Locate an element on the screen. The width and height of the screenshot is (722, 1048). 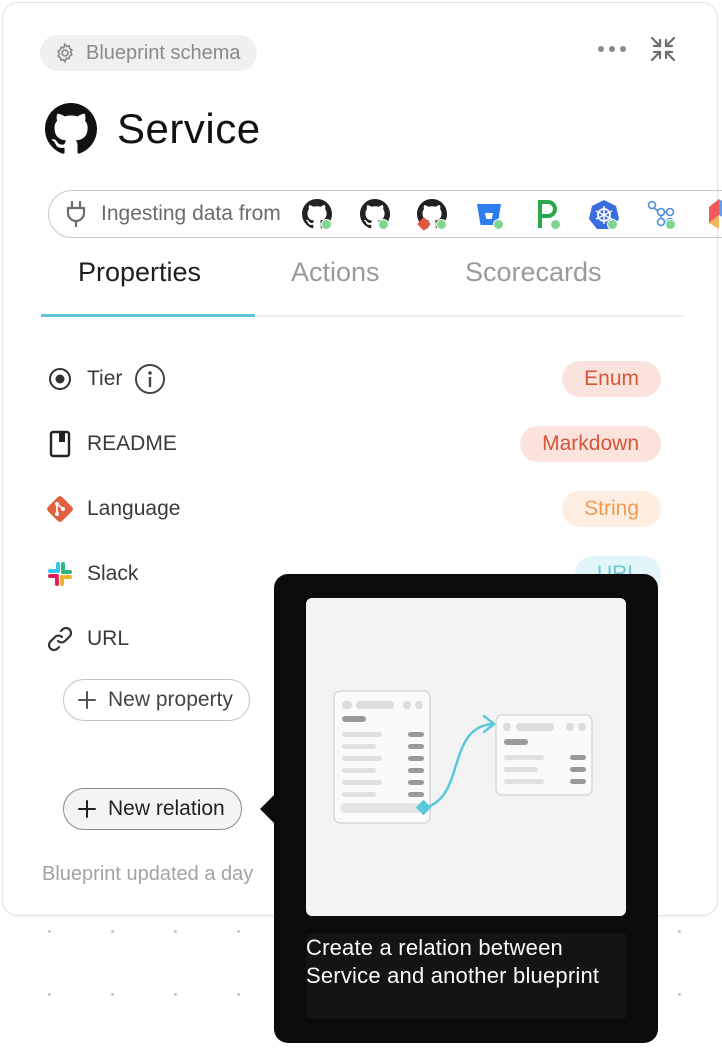
new-property-label: New property is located at coordinates (170, 699).